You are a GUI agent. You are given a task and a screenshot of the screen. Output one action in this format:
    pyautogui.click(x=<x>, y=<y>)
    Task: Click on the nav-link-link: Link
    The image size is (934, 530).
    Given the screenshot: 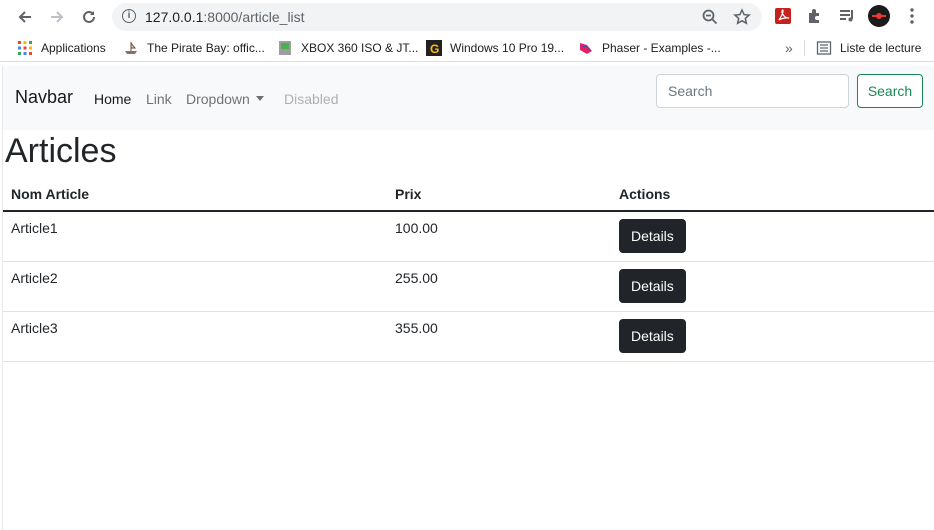 What is the action you would take?
    pyautogui.click(x=159, y=99)
    